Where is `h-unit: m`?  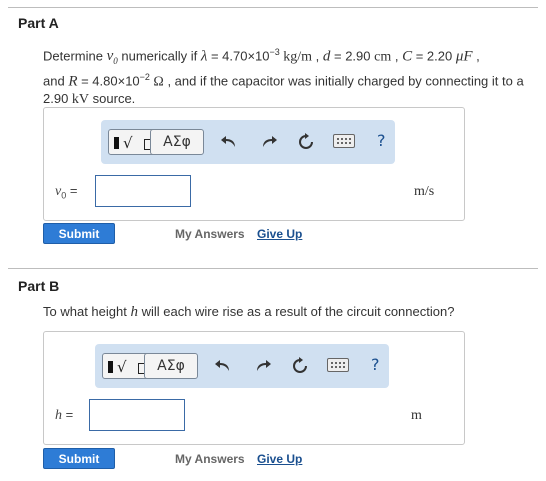 h-unit: m is located at coordinates (416, 415).